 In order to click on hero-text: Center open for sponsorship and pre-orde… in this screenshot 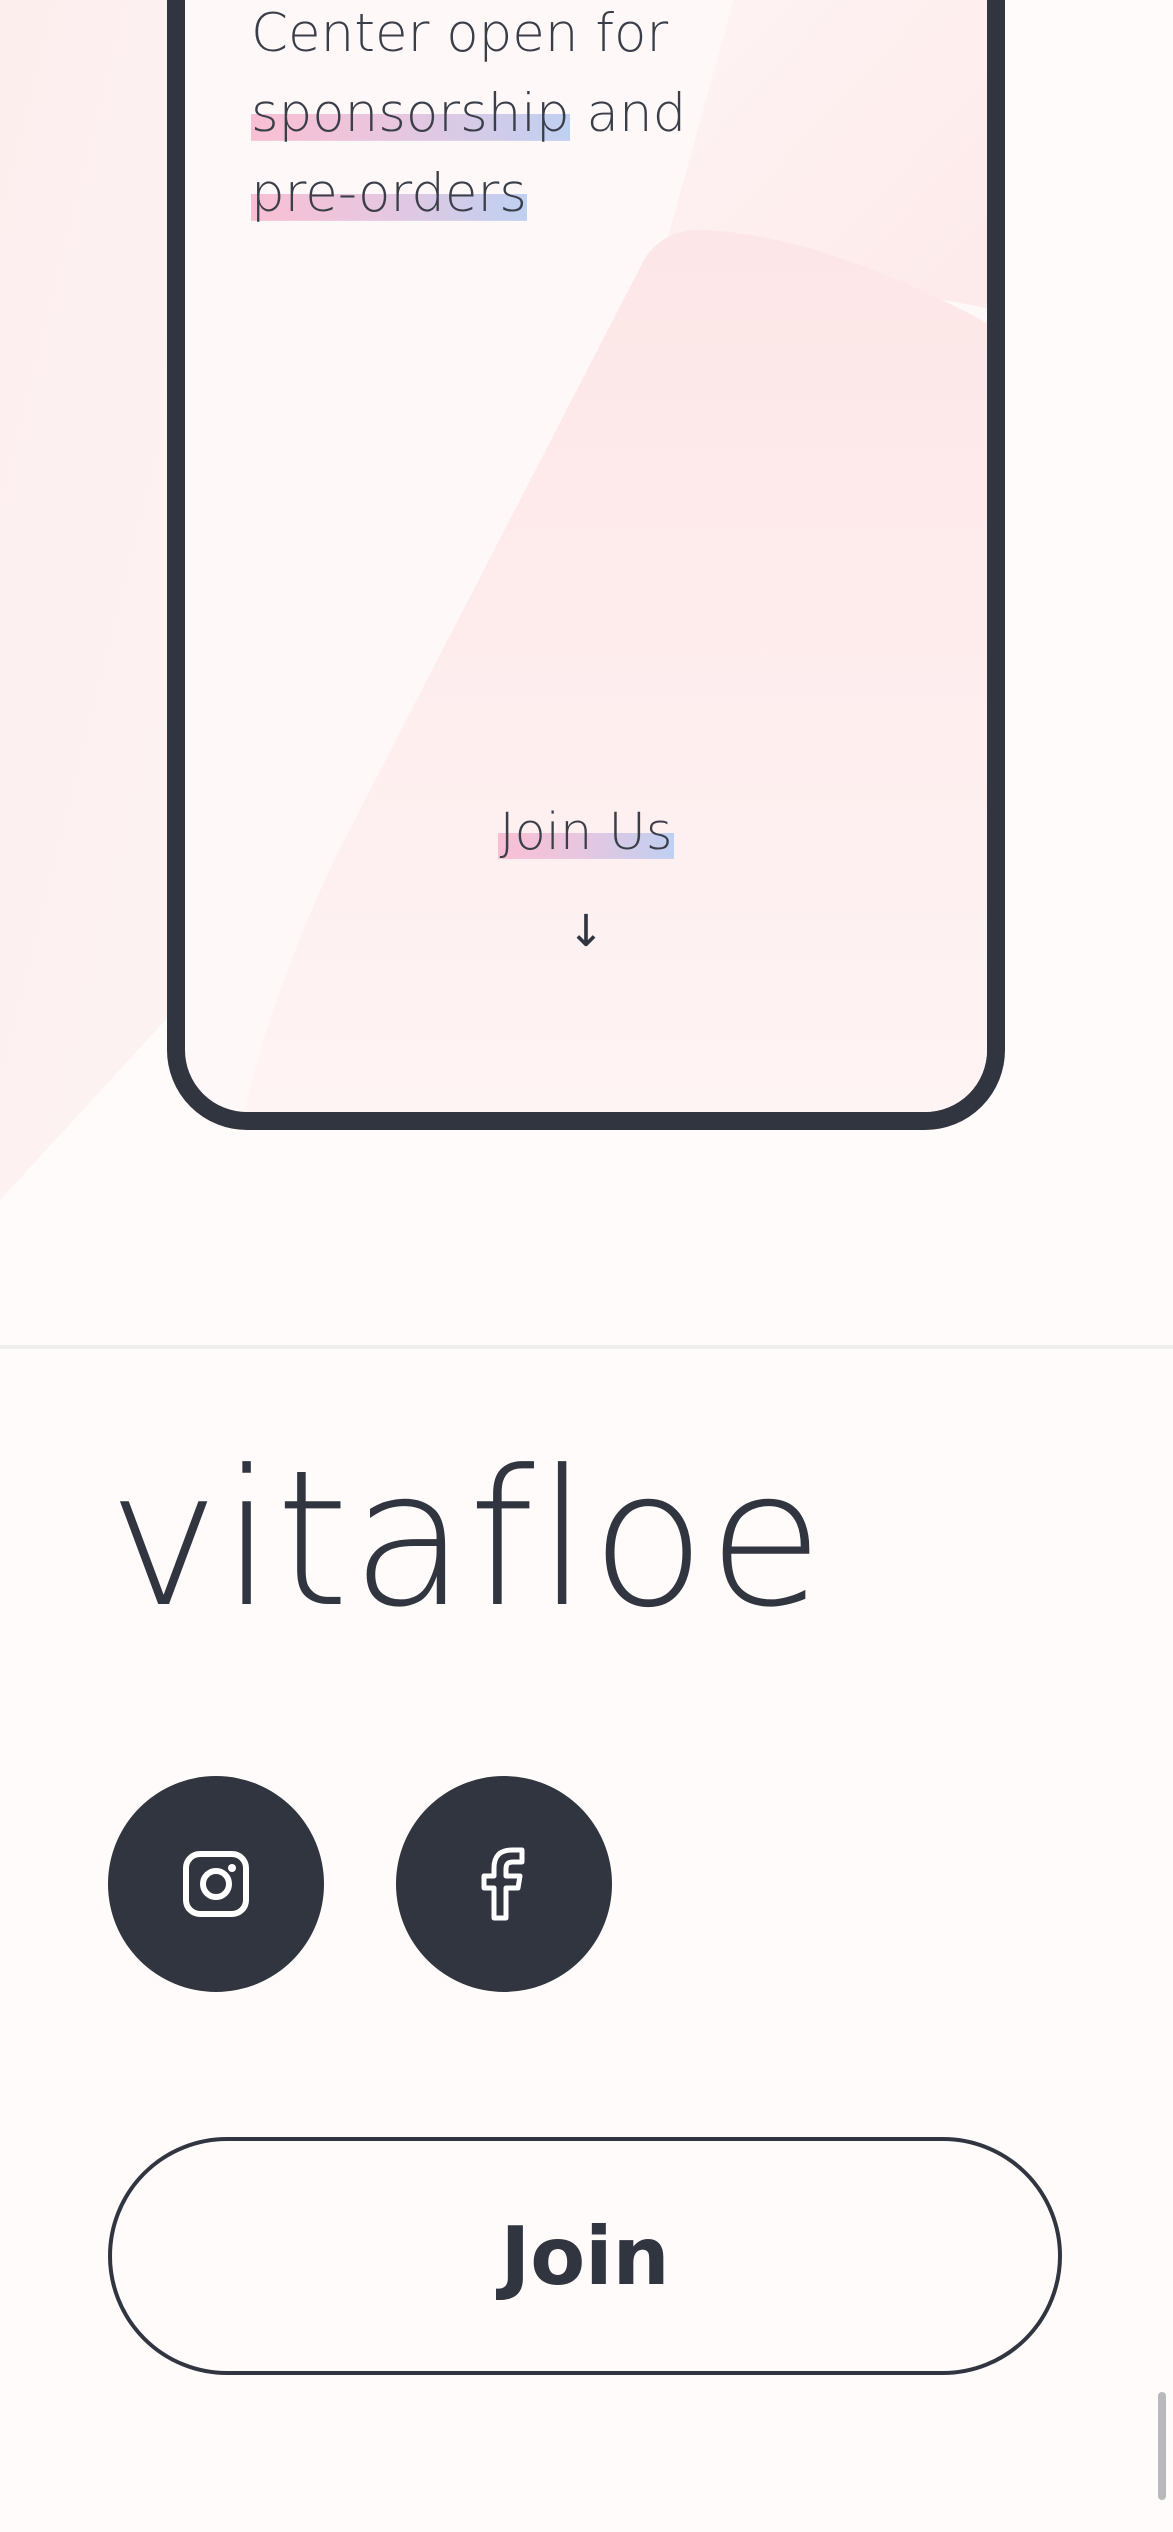, I will do `click(468, 117)`.